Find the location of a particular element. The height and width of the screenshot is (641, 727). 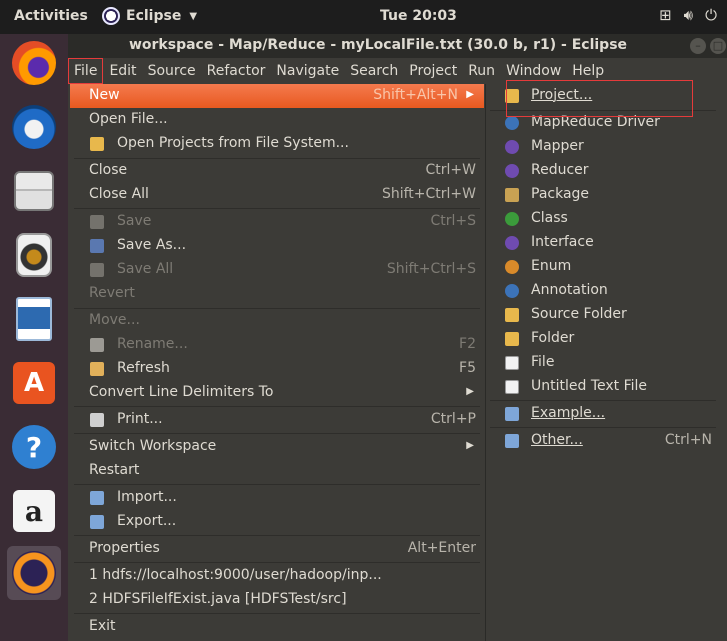

dock: A ? a is located at coordinates (34, 337).